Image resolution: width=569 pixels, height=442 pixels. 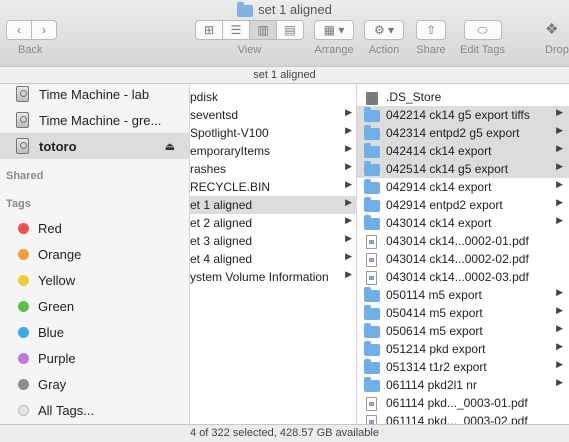 I want to click on list-item-label: 042914 ck14 export, so click(x=439, y=187).